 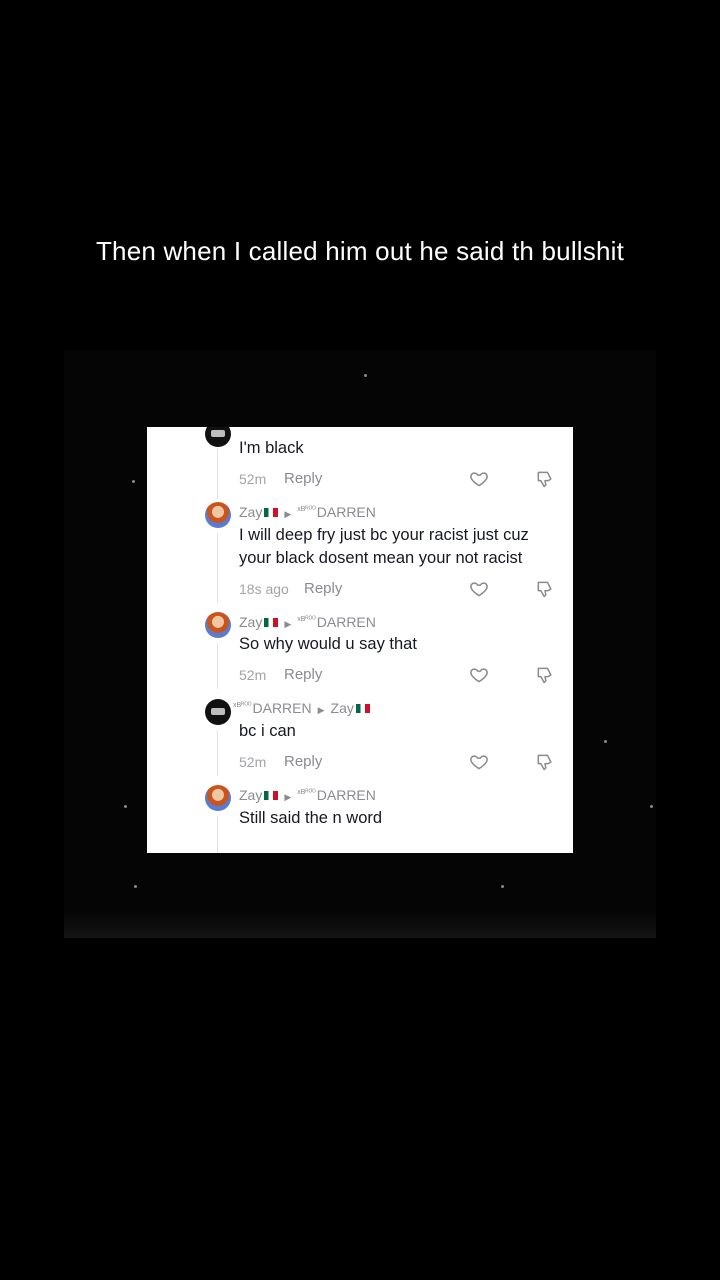 I want to click on comment-header: xBᴿᴼᴼDARREN ▶ Zay, so click(x=301, y=708).